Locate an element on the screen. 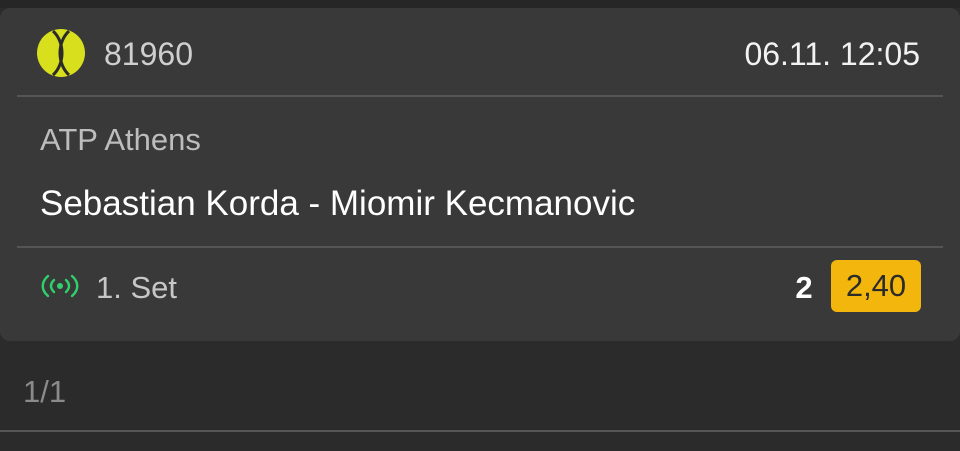 The image size is (960, 451). match-teams: Sebastian Korda - Miomir Kecmanovic is located at coordinates (337, 204).